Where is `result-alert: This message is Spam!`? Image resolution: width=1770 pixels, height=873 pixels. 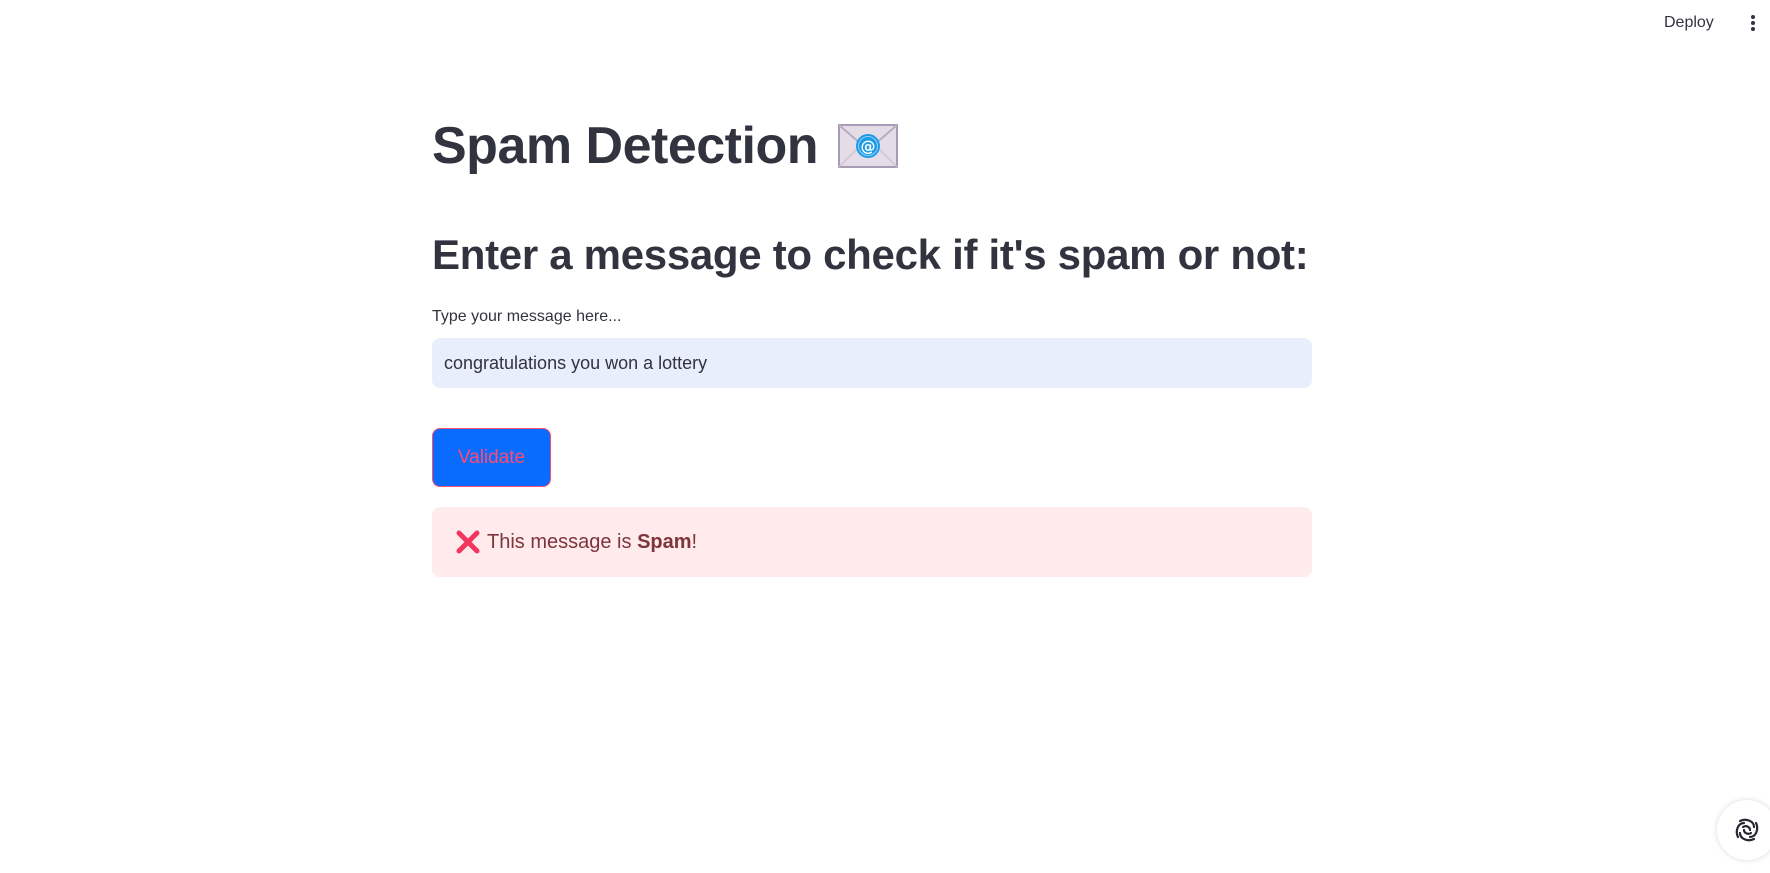
result-alert: This message is Spam! is located at coordinates (872, 542).